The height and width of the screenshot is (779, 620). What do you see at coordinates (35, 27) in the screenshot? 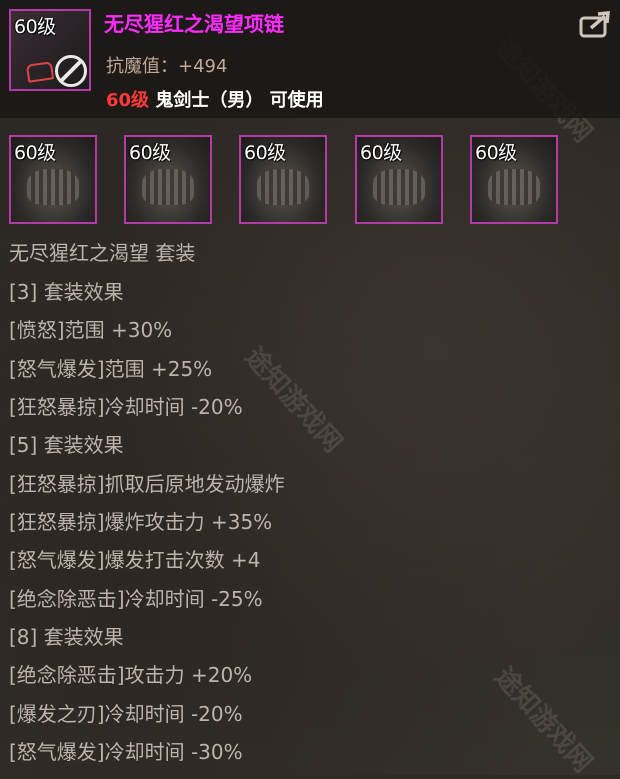
I see `item-level-badge: 60级` at bounding box center [35, 27].